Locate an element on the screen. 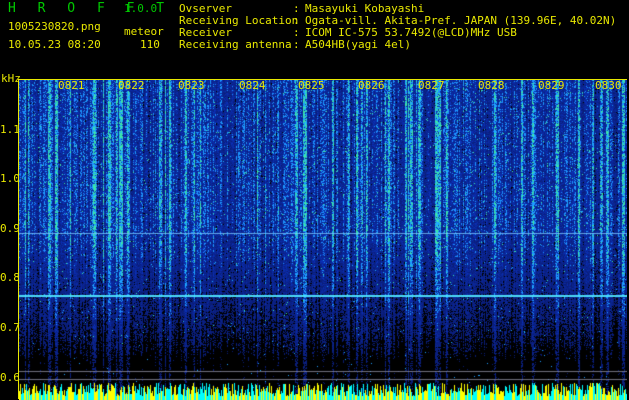 The width and height of the screenshot is (629, 400). detection-count: 110 is located at coordinates (150, 44).